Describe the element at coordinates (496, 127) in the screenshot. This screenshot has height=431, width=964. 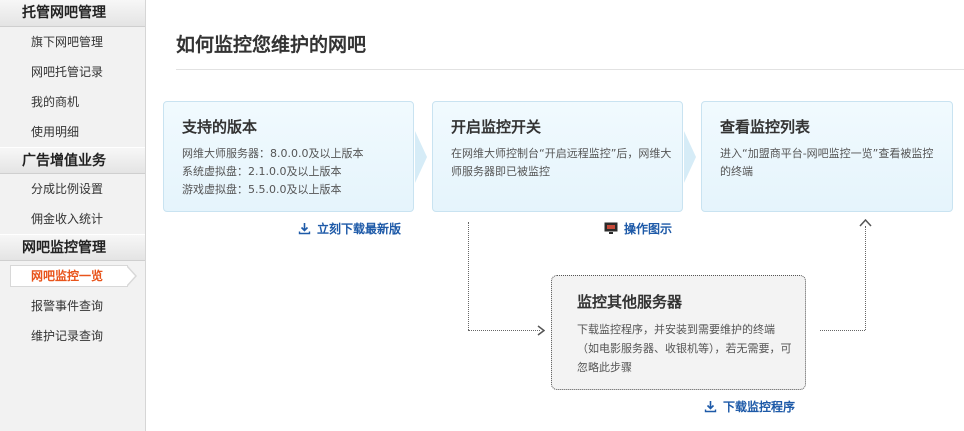
I see `step-title: 开启监控开关` at that location.